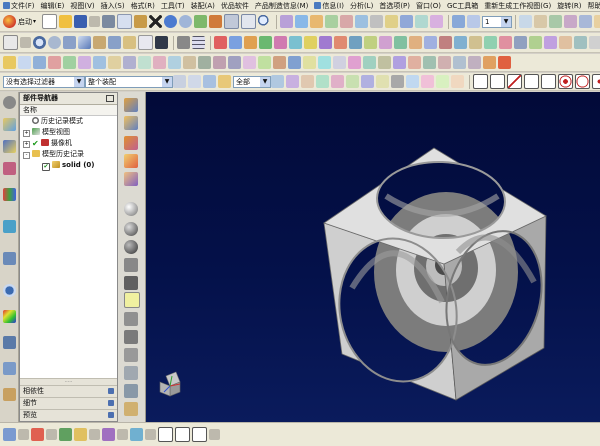 This screenshot has width=600, height=446. I want to click on shade-dark-icon, so click(131, 229).